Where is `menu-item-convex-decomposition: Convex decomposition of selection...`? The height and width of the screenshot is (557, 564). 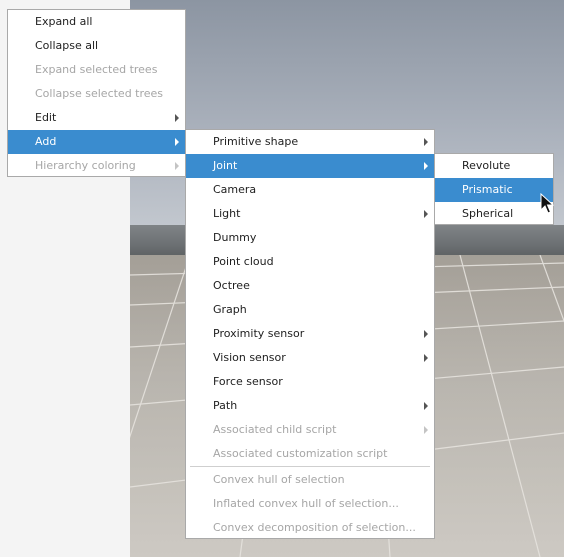
menu-item-convex-decomposition: Convex decomposition of selection... is located at coordinates (310, 528).